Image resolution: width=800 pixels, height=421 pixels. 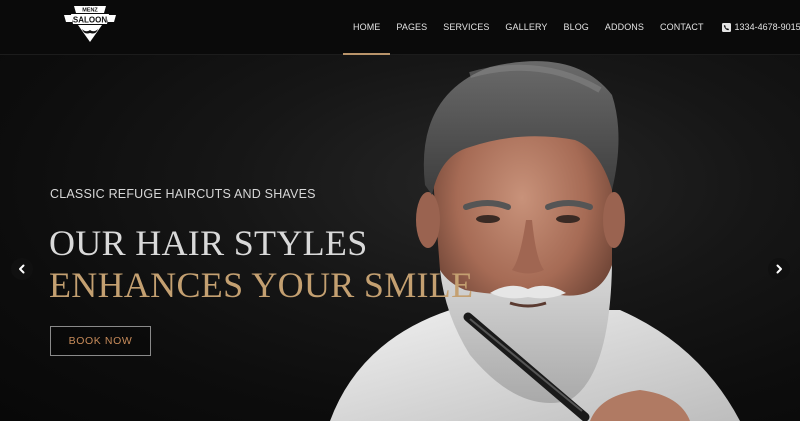 I want to click on hero-headline-line-2: ENHANCES YOUR SMILE, so click(x=261, y=285).